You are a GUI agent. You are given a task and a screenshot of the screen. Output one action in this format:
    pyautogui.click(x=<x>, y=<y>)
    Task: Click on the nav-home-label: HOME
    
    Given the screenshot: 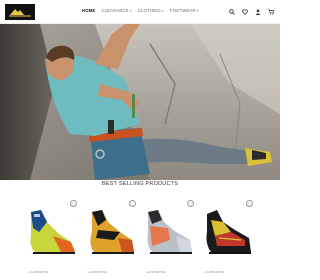 What is the action you would take?
    pyautogui.click(x=89, y=10)
    